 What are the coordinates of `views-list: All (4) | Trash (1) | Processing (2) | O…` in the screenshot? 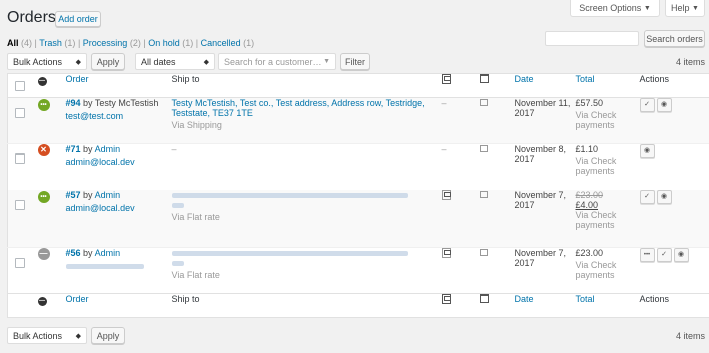 It's located at (131, 43).